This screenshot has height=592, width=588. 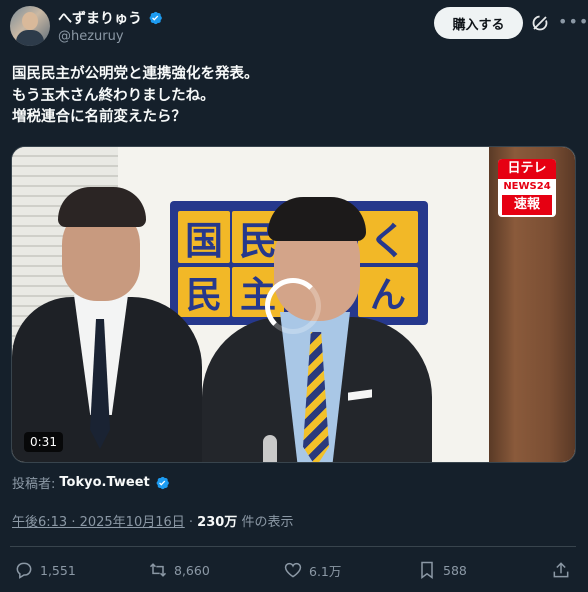 I want to click on tweet-line-3: 増税連合に名前変えたら？, so click(x=99, y=117).